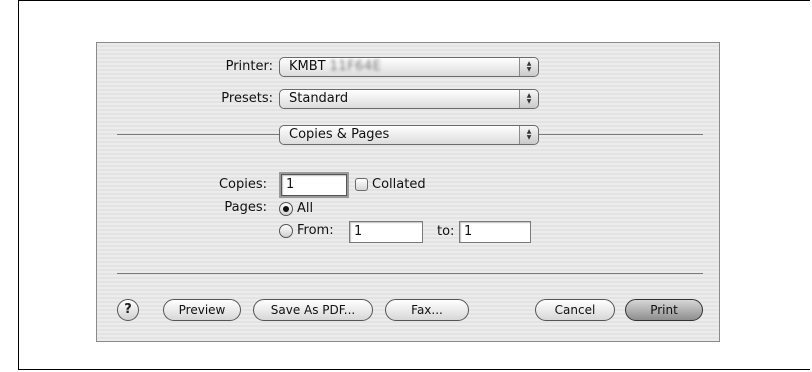  I want to click on pages-all-radio, so click(286, 209).